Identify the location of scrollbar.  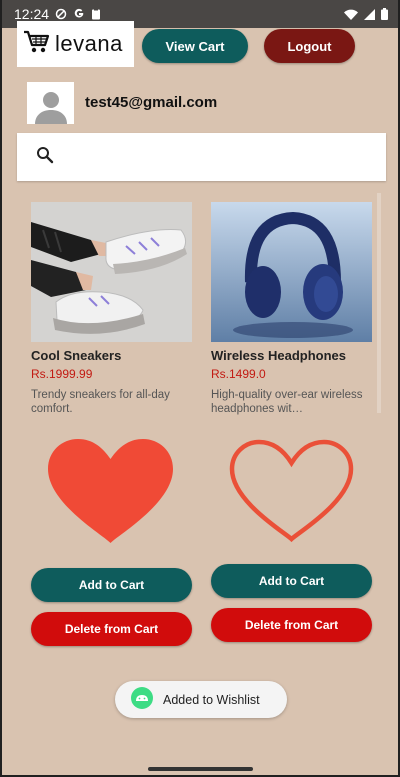
(379, 303).